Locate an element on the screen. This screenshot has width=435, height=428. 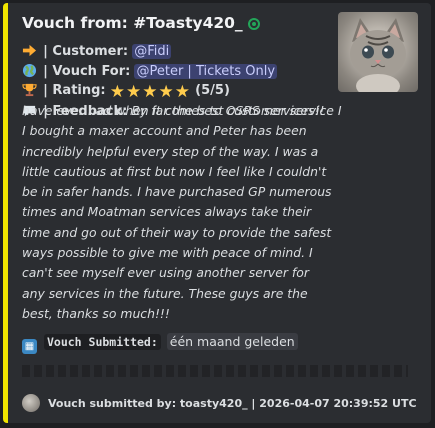
hidden-spoiler-strip is located at coordinates (215, 371).